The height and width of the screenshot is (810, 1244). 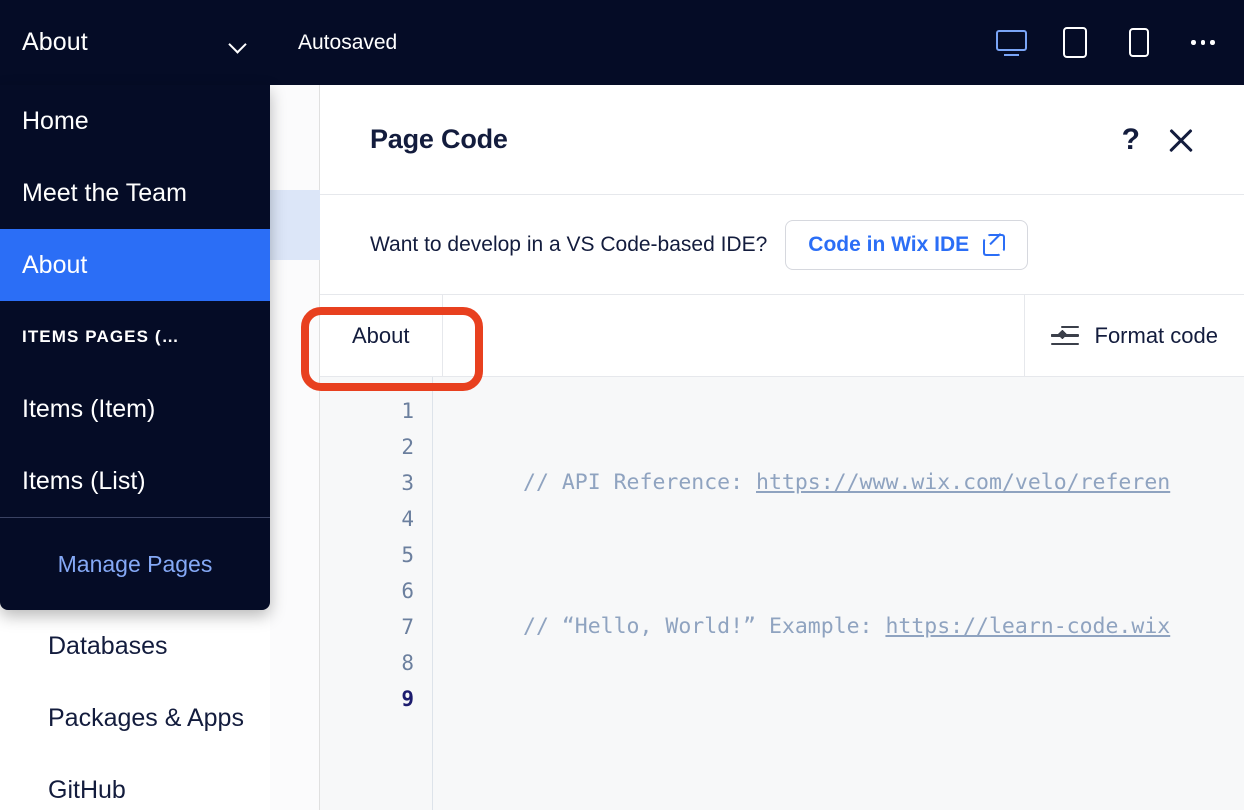 What do you see at coordinates (407, 519) in the screenshot?
I see `line-number: 4` at bounding box center [407, 519].